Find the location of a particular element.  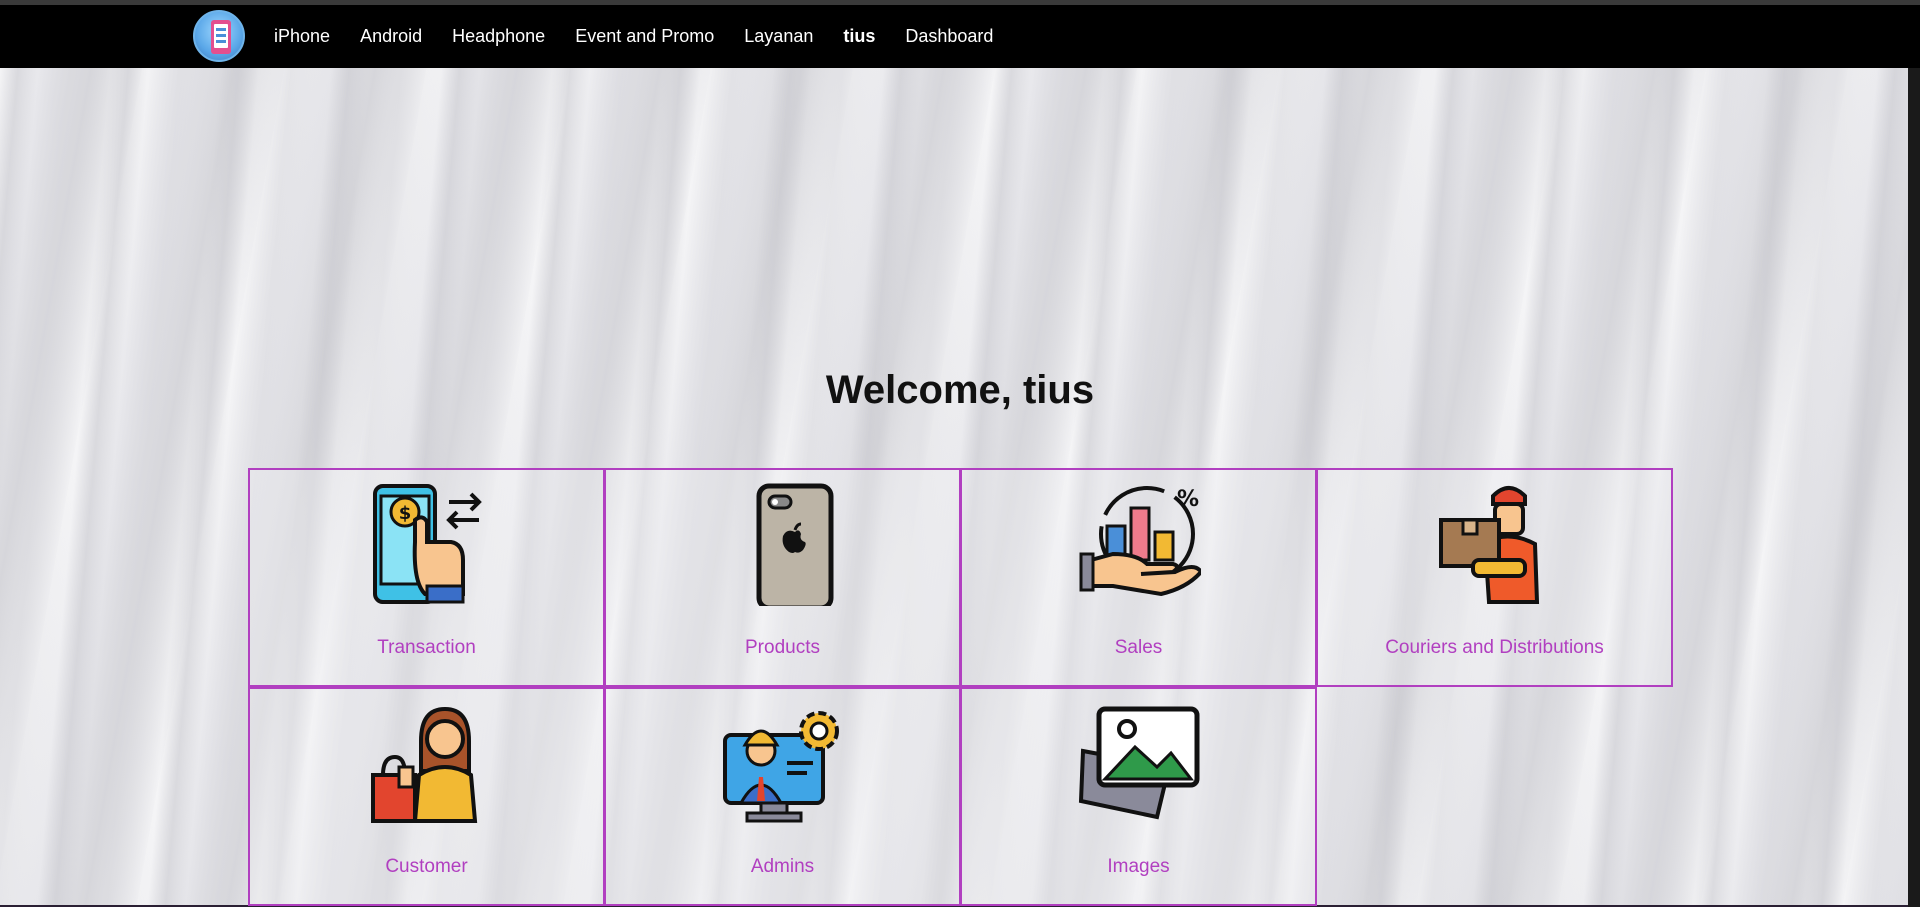

card-label: Sales is located at coordinates (1138, 647).